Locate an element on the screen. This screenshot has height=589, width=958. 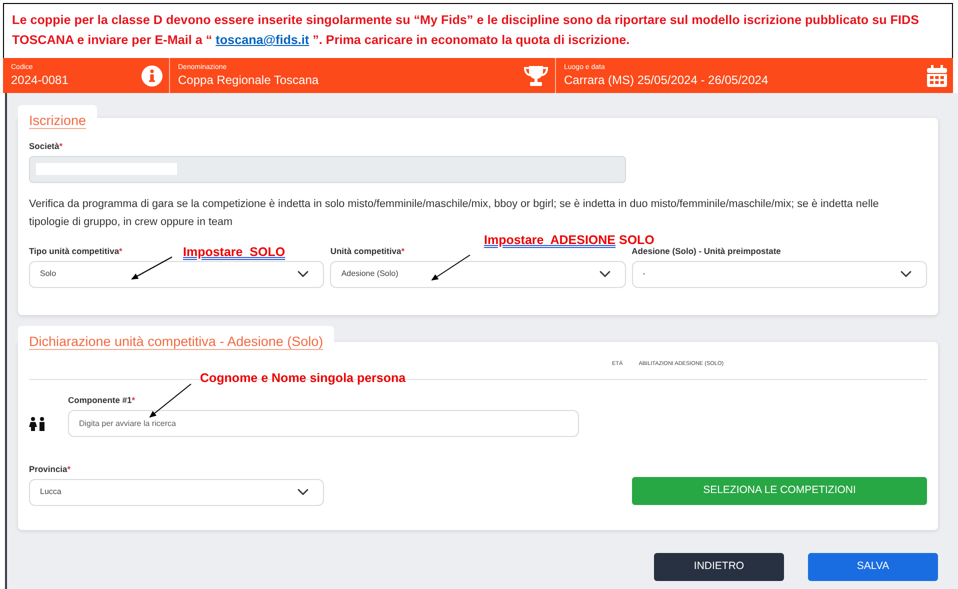
info-icon is located at coordinates (152, 75).